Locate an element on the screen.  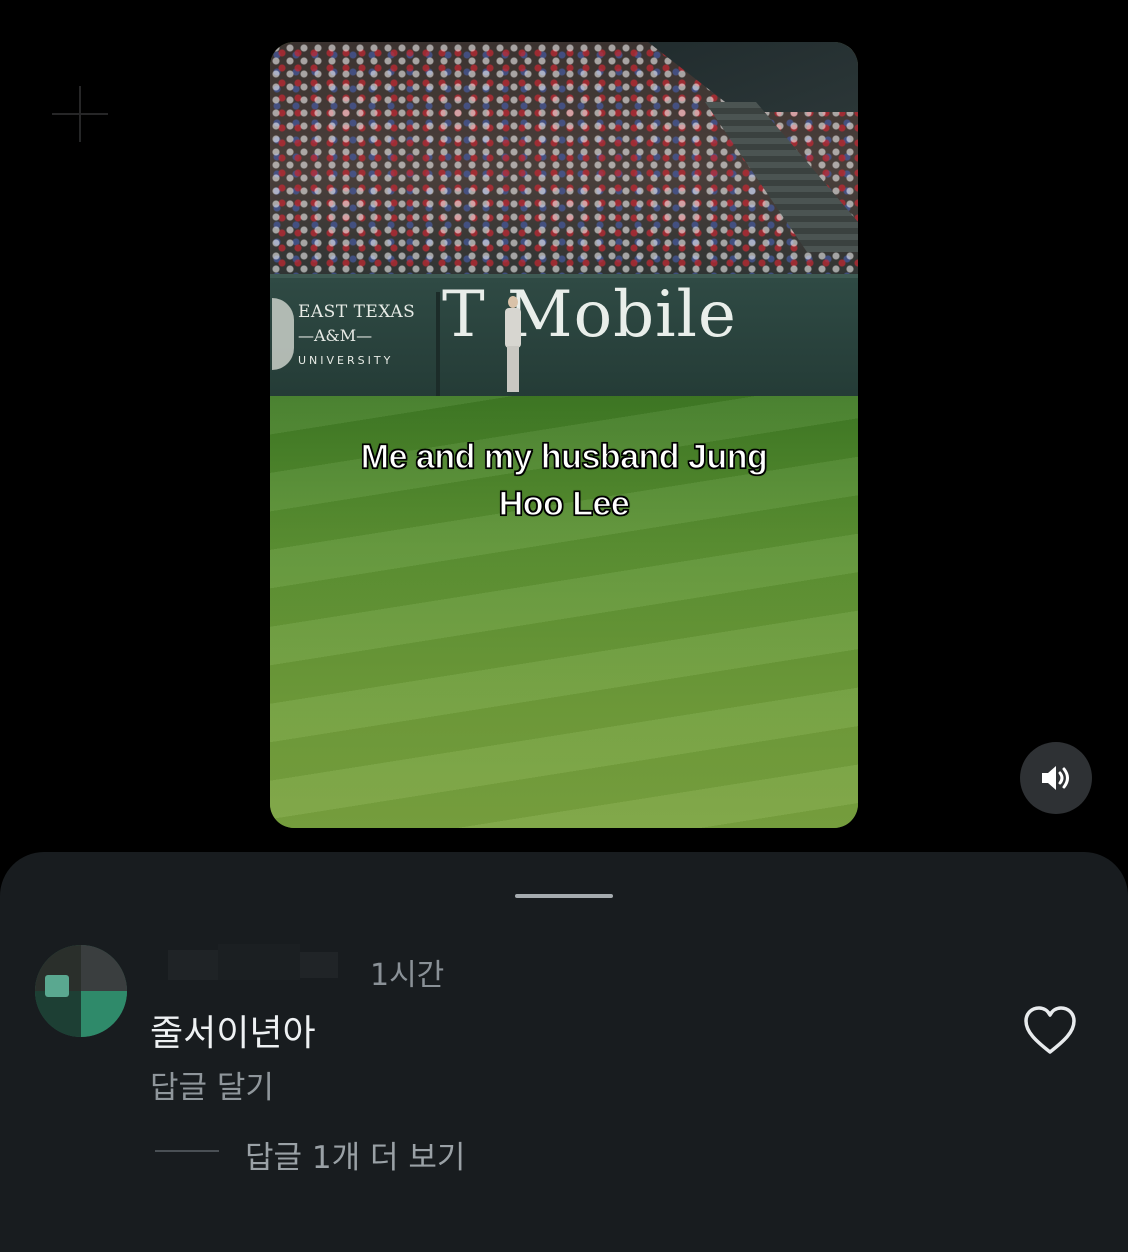
wall-divider is located at coordinates (438, 344).